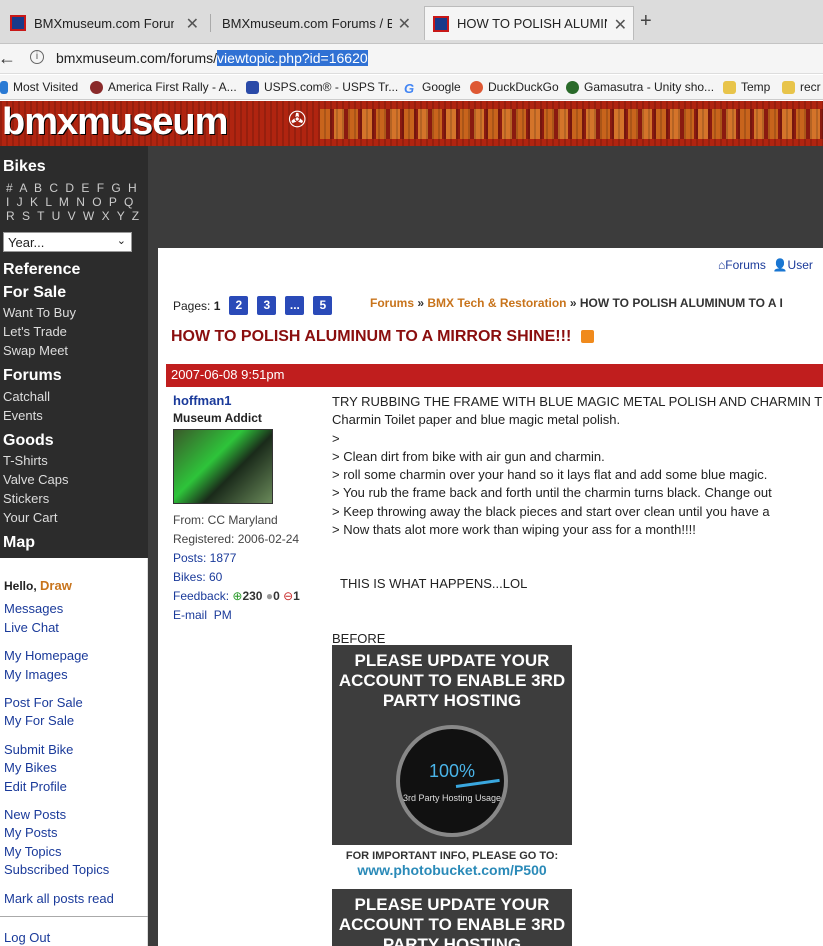 This screenshot has height=946, width=823. What do you see at coordinates (33, 851) in the screenshot?
I see `menu-my-topics: My Topics` at bounding box center [33, 851].